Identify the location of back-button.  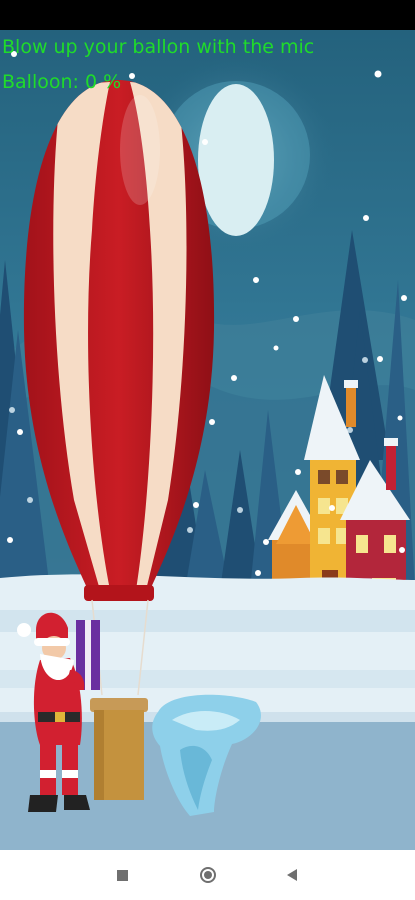
(292, 875).